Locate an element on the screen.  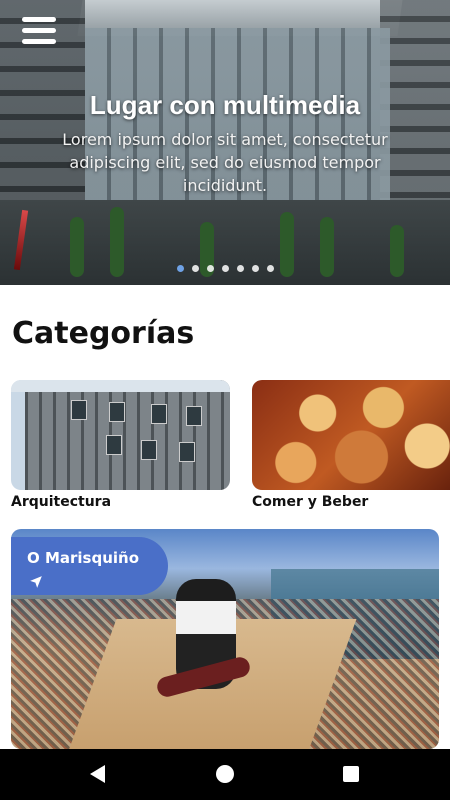
system-navigation-bar is located at coordinates (225, 774).